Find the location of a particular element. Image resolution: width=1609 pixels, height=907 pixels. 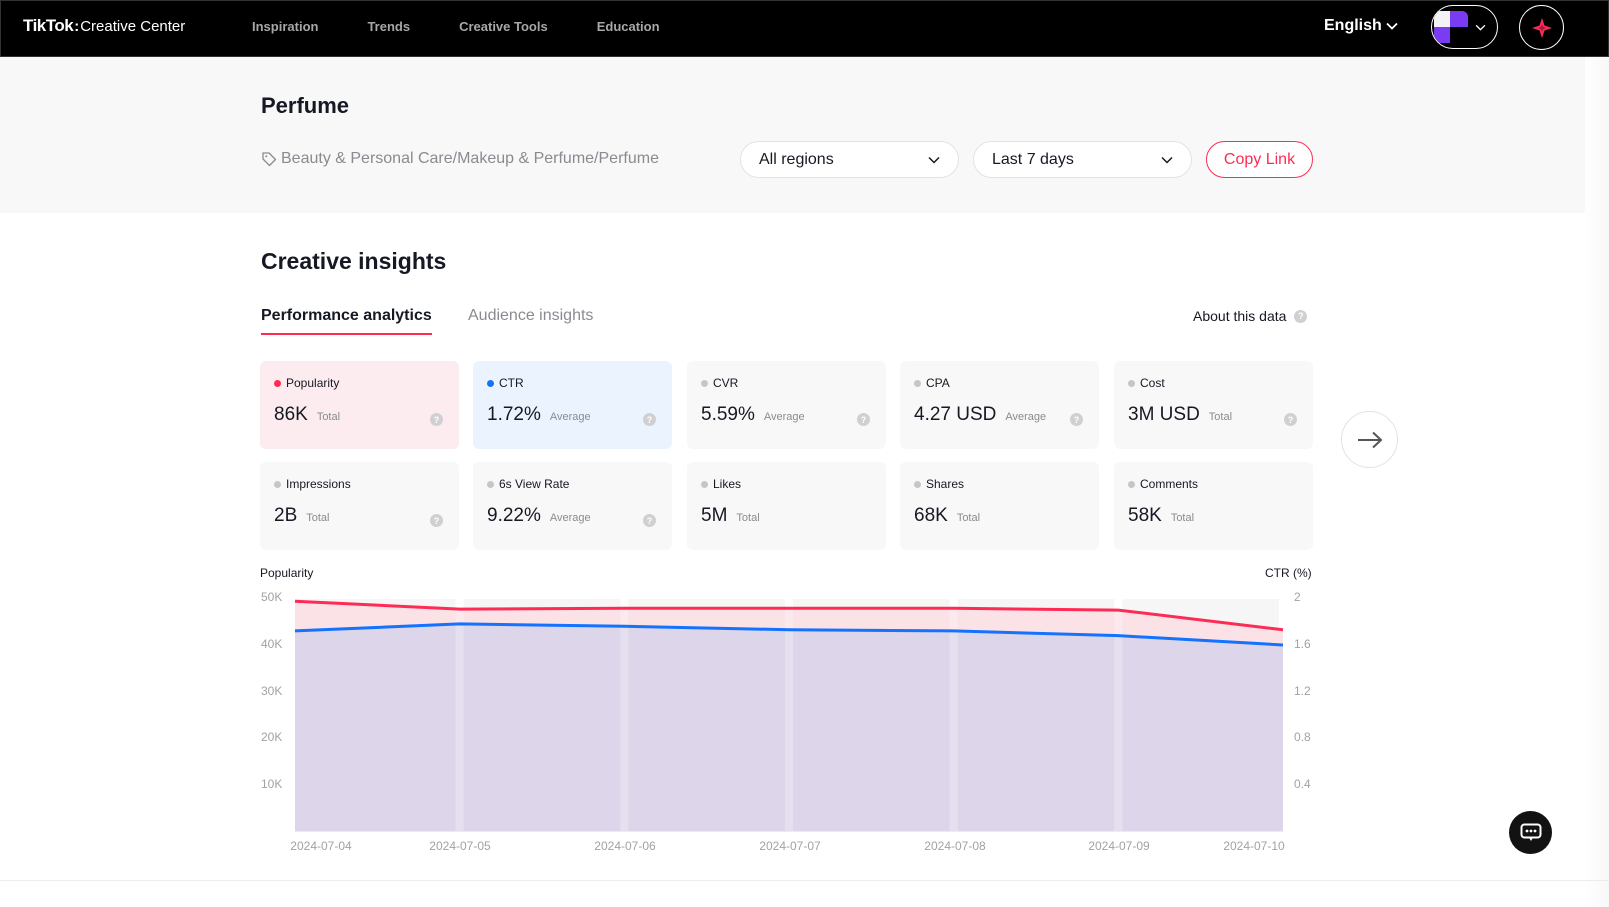

chat-support-button is located at coordinates (1530, 832).